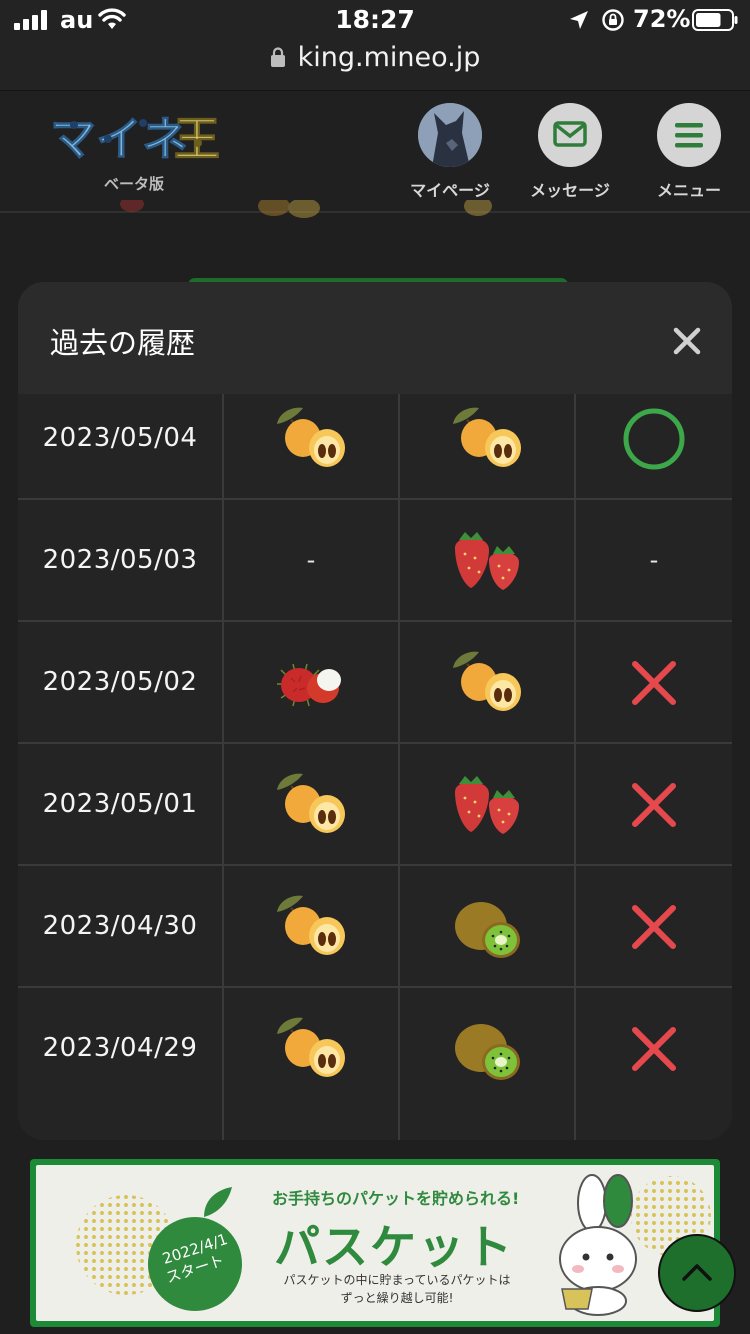  Describe the element at coordinates (654, 560) in the screenshot. I see `result-cell: -` at that location.